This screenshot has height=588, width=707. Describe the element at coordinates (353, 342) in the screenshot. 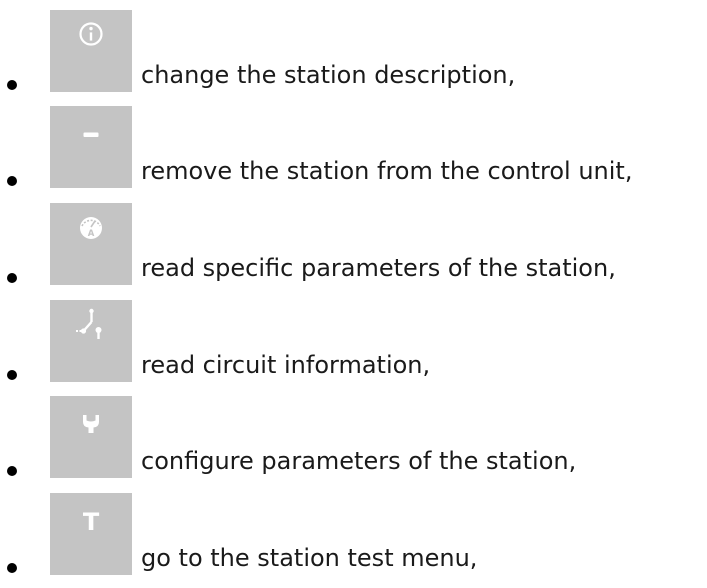

I see `list-item-read-circuit: read circuit information,` at that location.